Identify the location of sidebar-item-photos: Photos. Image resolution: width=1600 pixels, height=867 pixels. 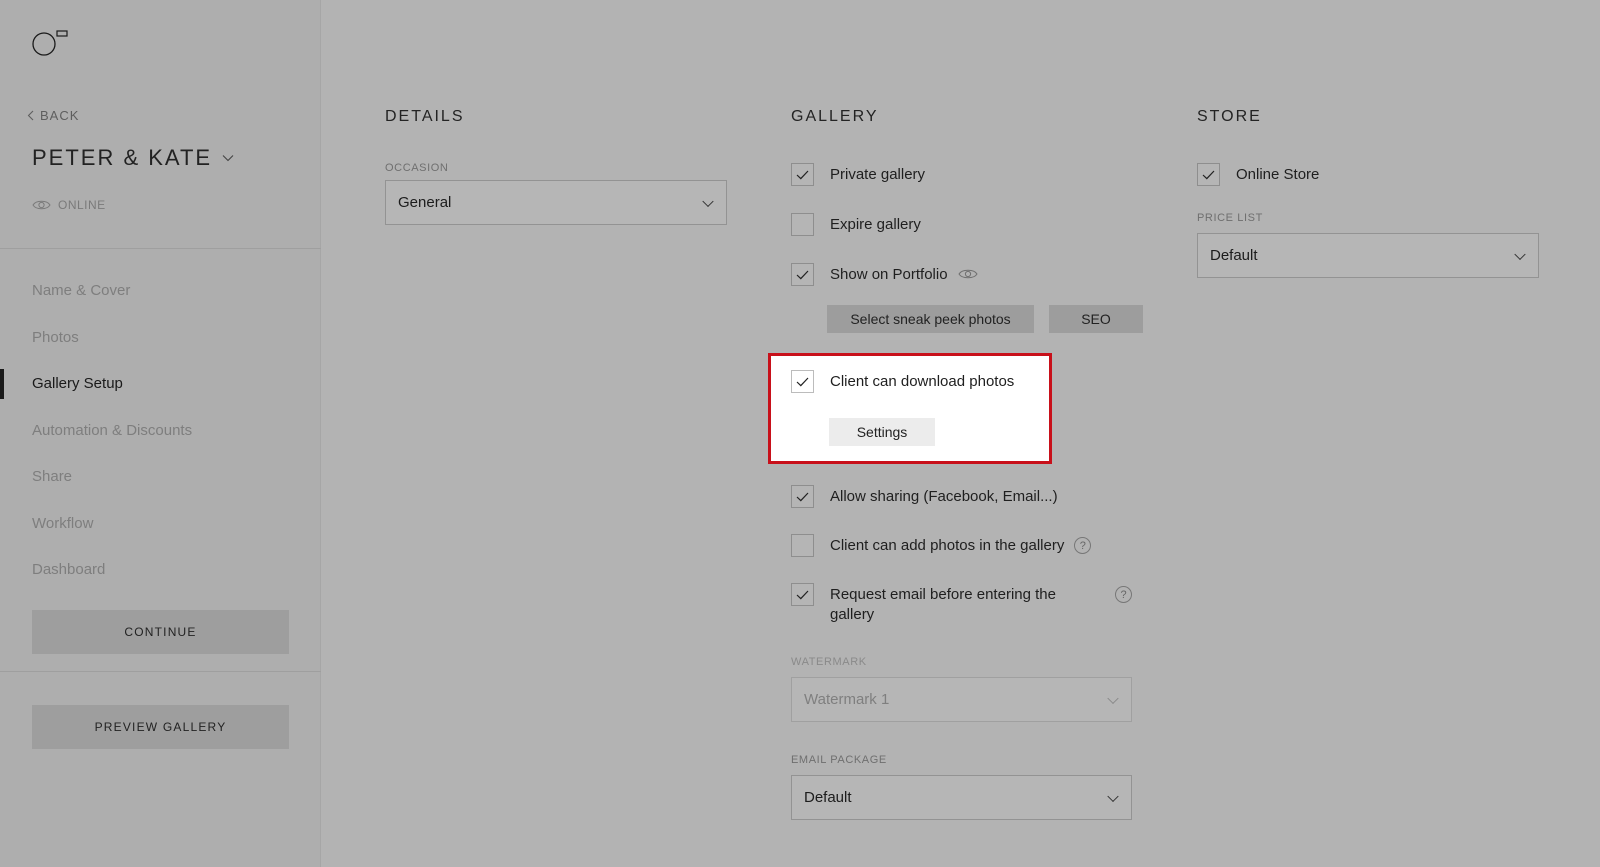
(160, 338).